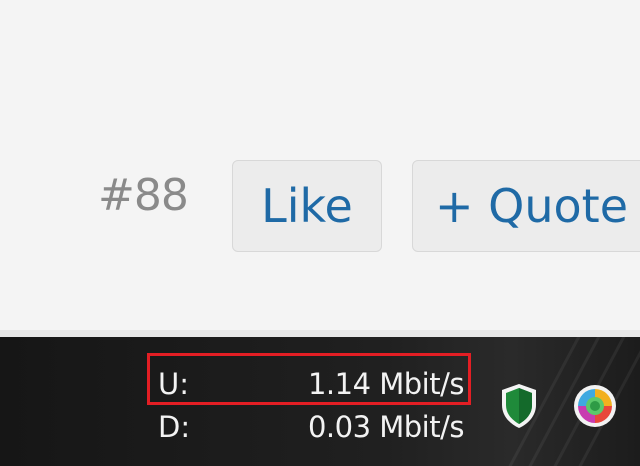 This screenshot has height=466, width=640. What do you see at coordinates (519, 406) in the screenshot?
I see `shield-icon` at bounding box center [519, 406].